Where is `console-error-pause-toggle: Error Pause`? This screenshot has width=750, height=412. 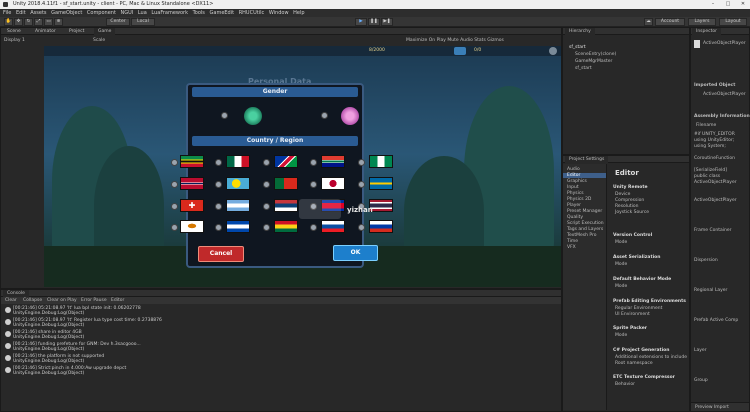 console-error-pause-toggle: Error Pause is located at coordinates (94, 300).